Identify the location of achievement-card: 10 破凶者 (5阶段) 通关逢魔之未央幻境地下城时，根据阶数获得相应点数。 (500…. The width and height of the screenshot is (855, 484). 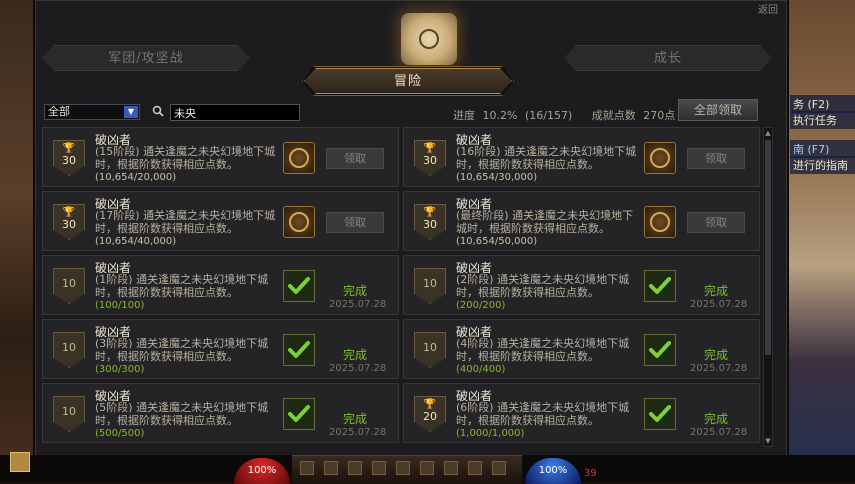
(220, 413).